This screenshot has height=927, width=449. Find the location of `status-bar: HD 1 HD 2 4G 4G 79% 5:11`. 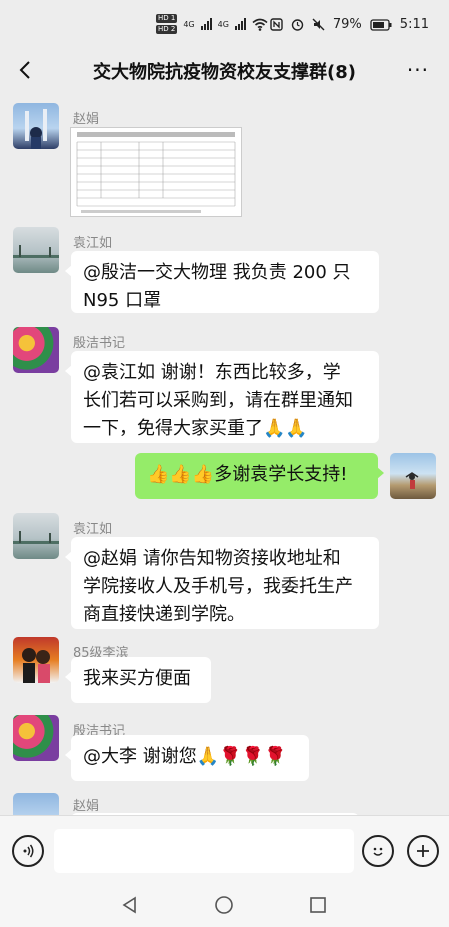

status-bar: HD 1 HD 2 4G 4G 79% 5:11 is located at coordinates (224, 24).